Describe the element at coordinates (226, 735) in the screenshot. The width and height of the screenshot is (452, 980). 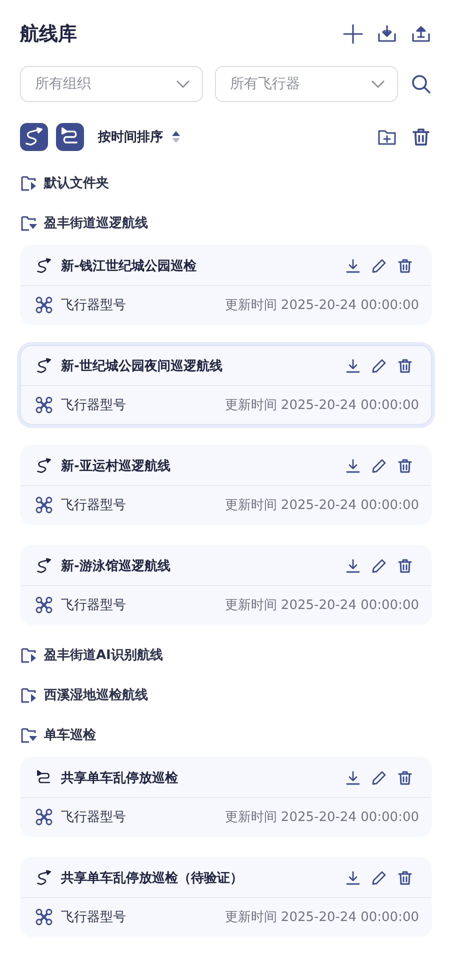
I see `folder-item: 单车巡检` at that location.